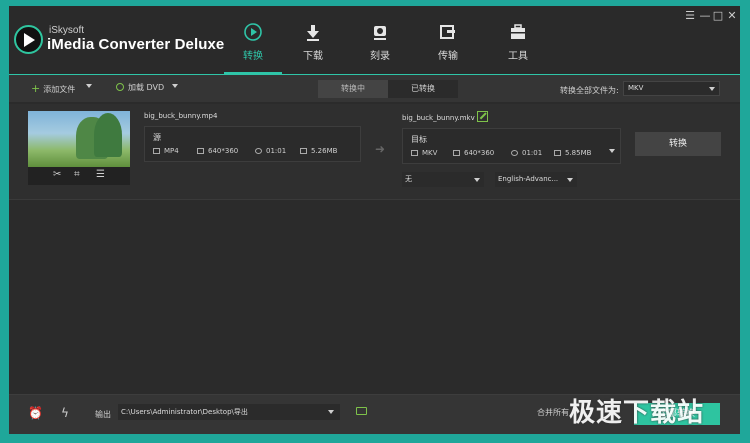 Image resolution: width=750 pixels, height=443 pixels. What do you see at coordinates (166, 151) in the screenshot?
I see `source-format: MP4` at bounding box center [166, 151].